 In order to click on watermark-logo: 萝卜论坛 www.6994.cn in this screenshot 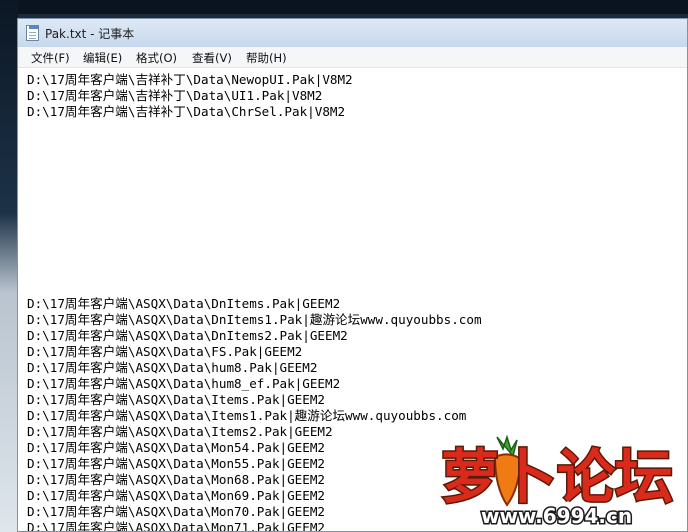, I will do `click(557, 480)`.